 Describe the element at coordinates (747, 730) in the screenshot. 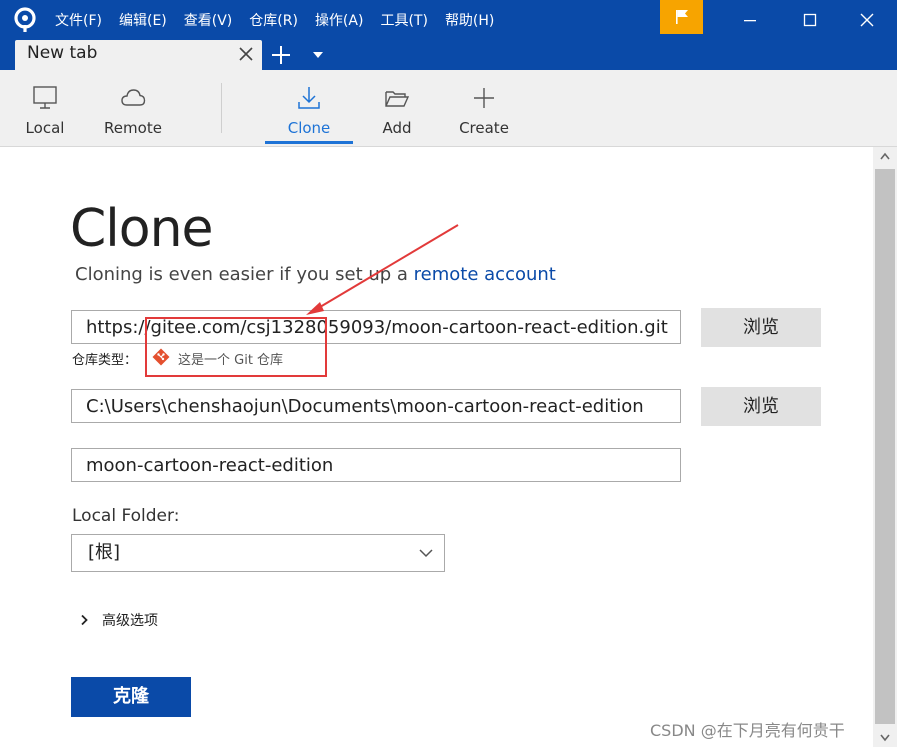

I see `csdn-watermark: CSDN @在下月亮有何贵干` at that location.